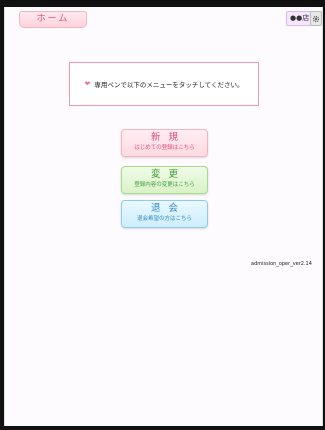 The image size is (325, 430). What do you see at coordinates (168, 174) in the screenshot?
I see `change-registration-title: 変更` at bounding box center [168, 174].